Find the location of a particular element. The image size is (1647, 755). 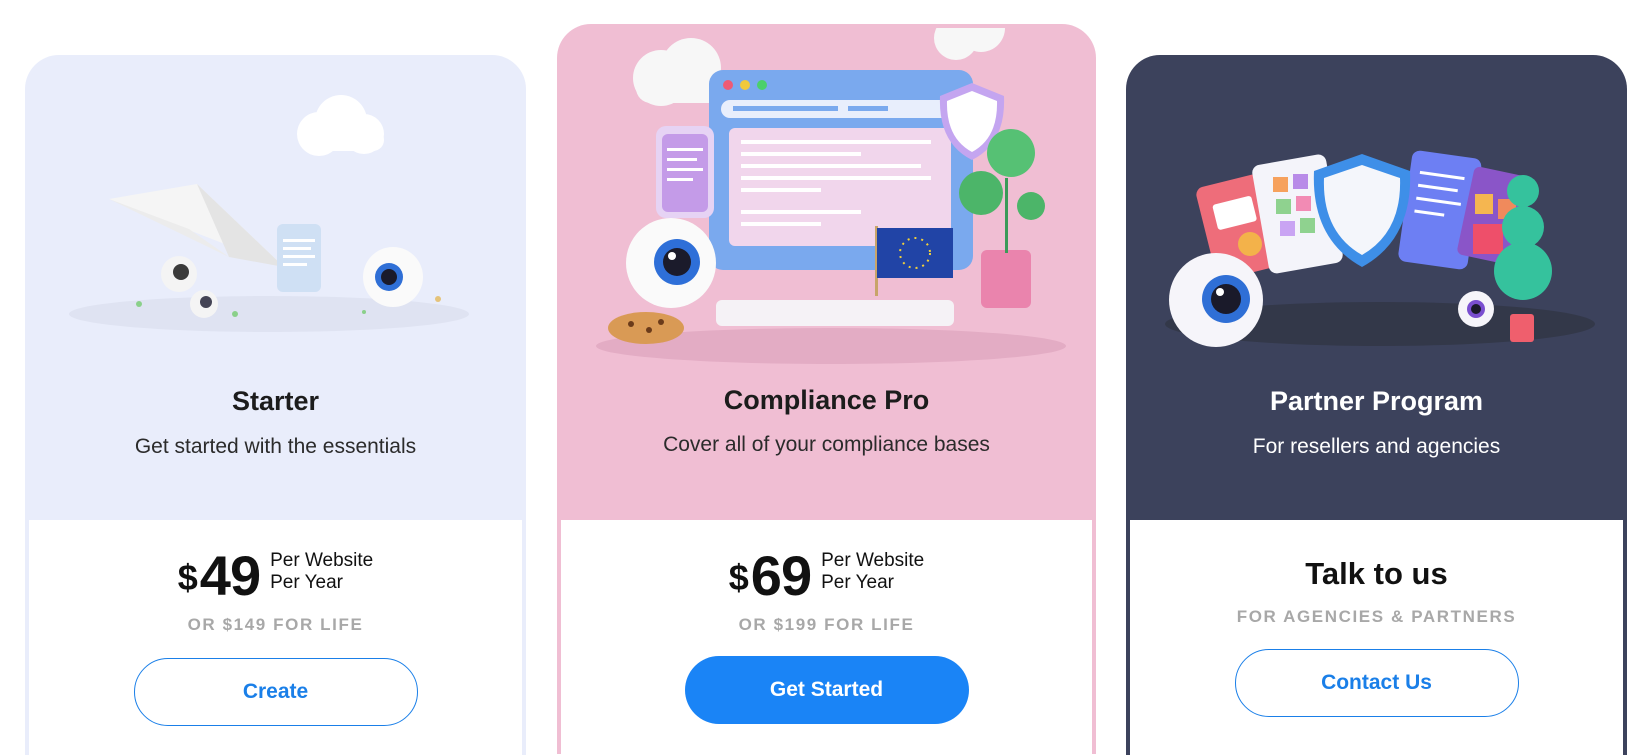

plan-title: Starter is located at coordinates (275, 401).